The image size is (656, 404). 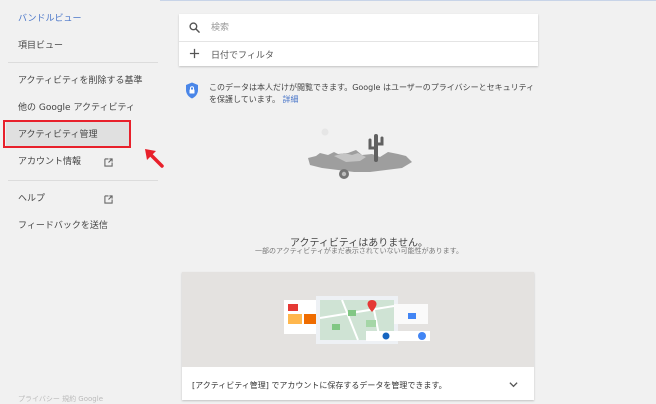 I want to click on sidebar-item-other-activity: 他の Google アクティビティ, so click(x=76, y=108).